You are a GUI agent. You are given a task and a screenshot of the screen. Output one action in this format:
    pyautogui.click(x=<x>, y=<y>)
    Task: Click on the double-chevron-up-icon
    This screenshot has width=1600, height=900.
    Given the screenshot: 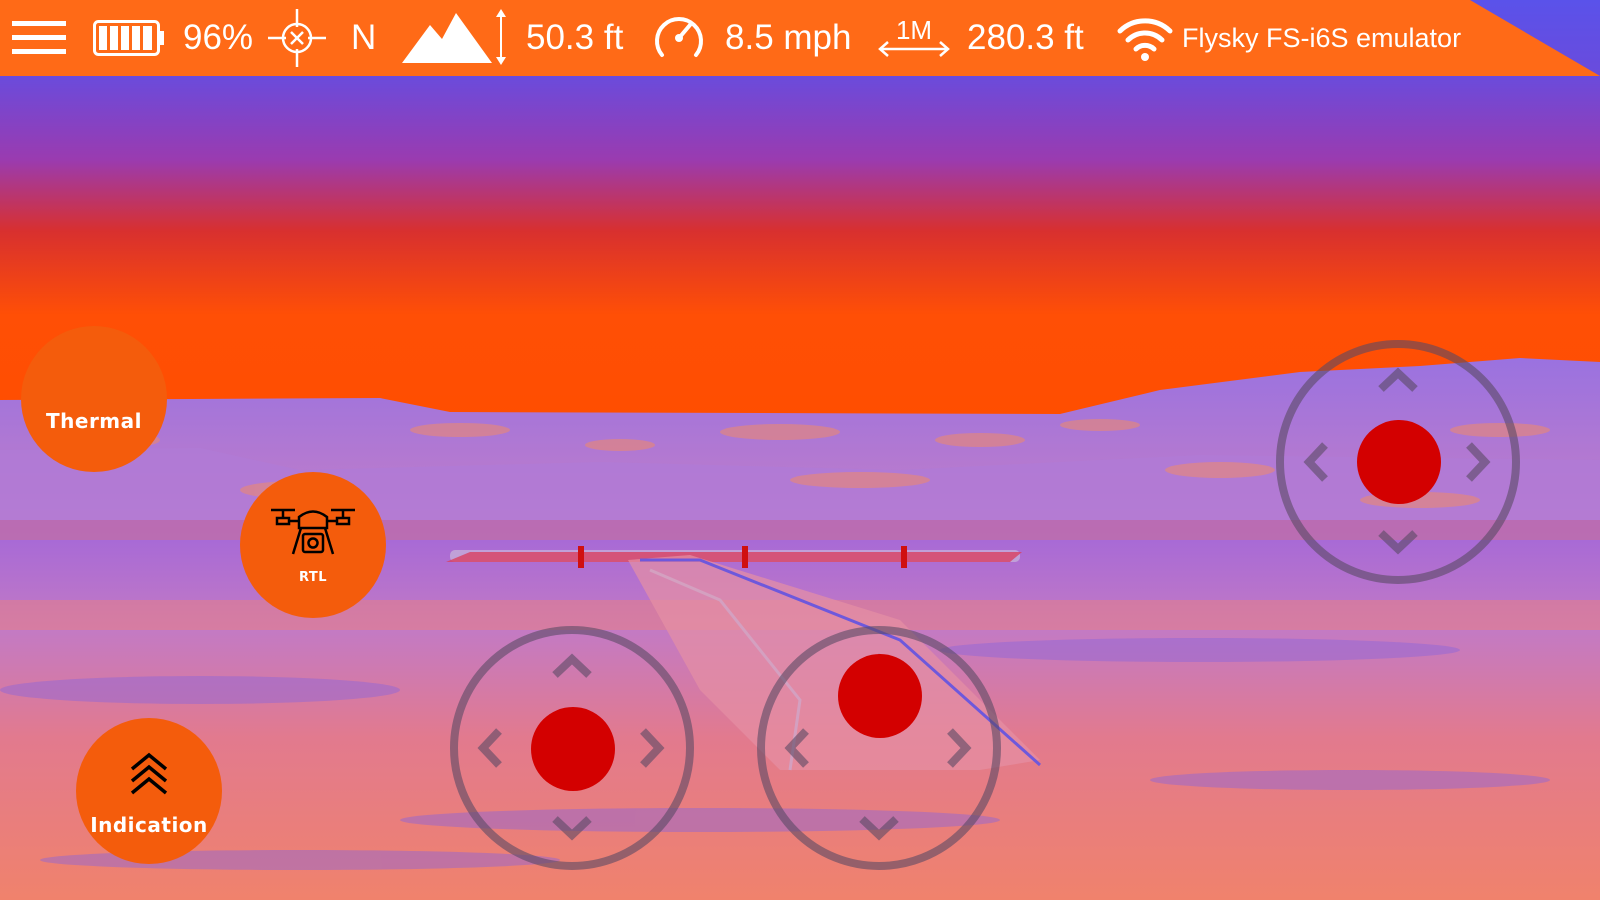 What is the action you would take?
    pyautogui.click(x=149, y=779)
    